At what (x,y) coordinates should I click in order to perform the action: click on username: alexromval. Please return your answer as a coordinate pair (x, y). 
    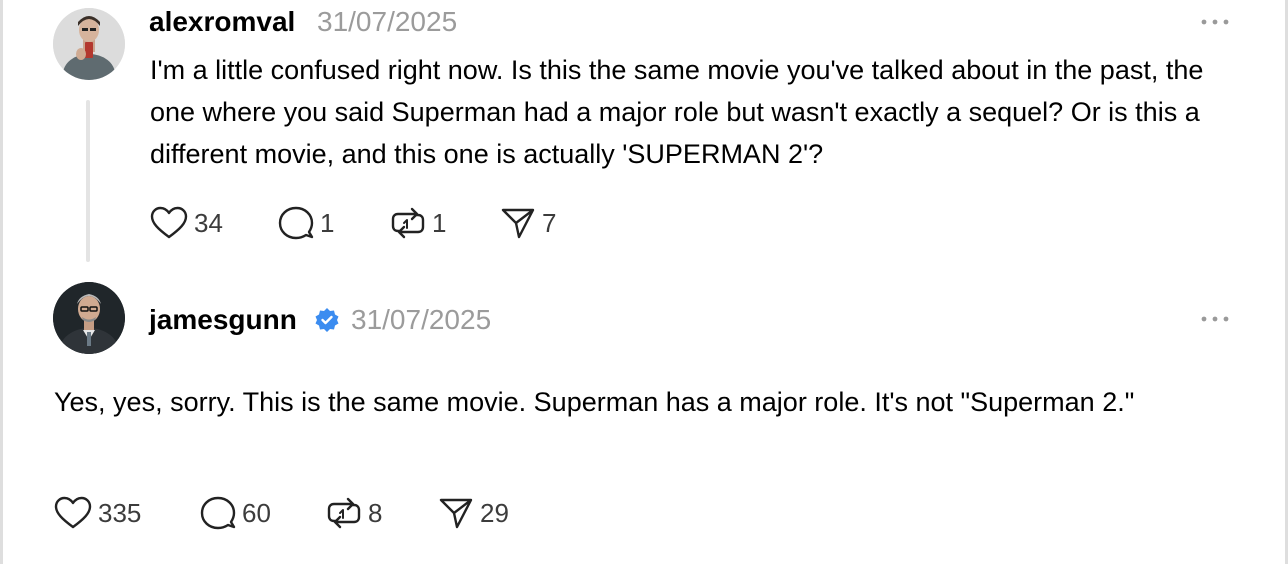
    Looking at the image, I should click on (222, 22).